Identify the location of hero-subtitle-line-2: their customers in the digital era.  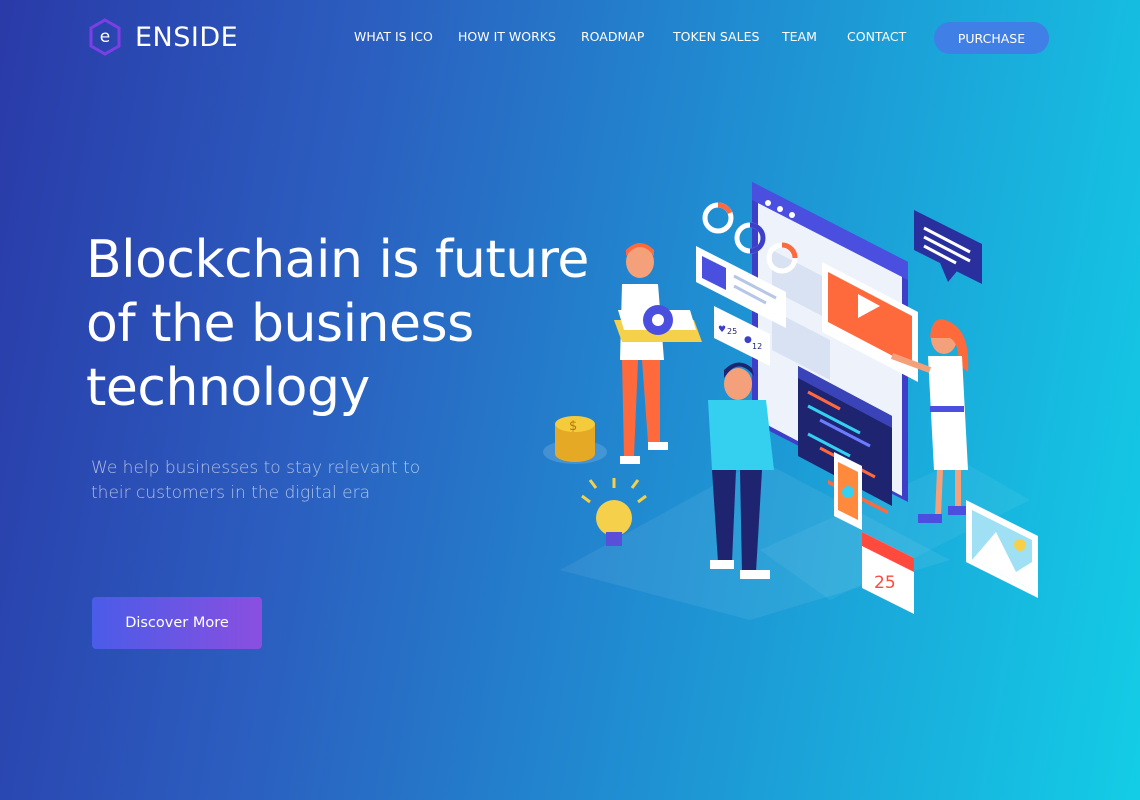
(231, 493).